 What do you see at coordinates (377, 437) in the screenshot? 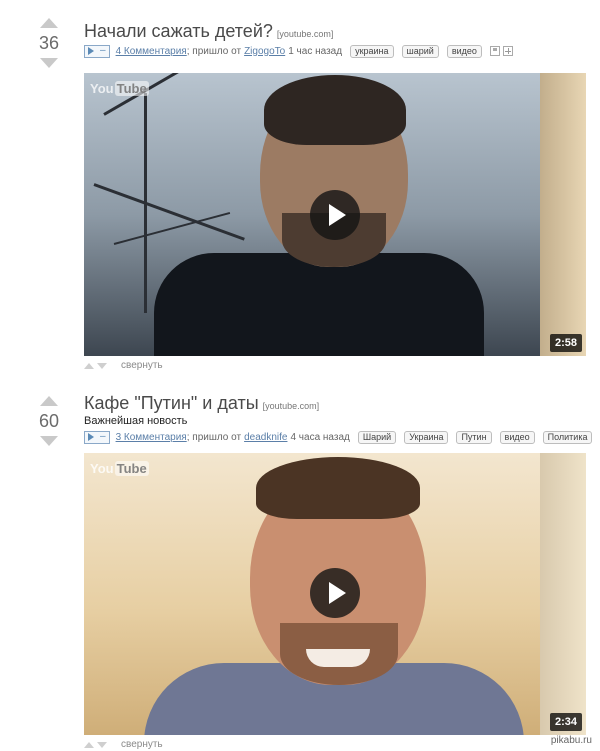
I see `tag: Шарий` at bounding box center [377, 437].